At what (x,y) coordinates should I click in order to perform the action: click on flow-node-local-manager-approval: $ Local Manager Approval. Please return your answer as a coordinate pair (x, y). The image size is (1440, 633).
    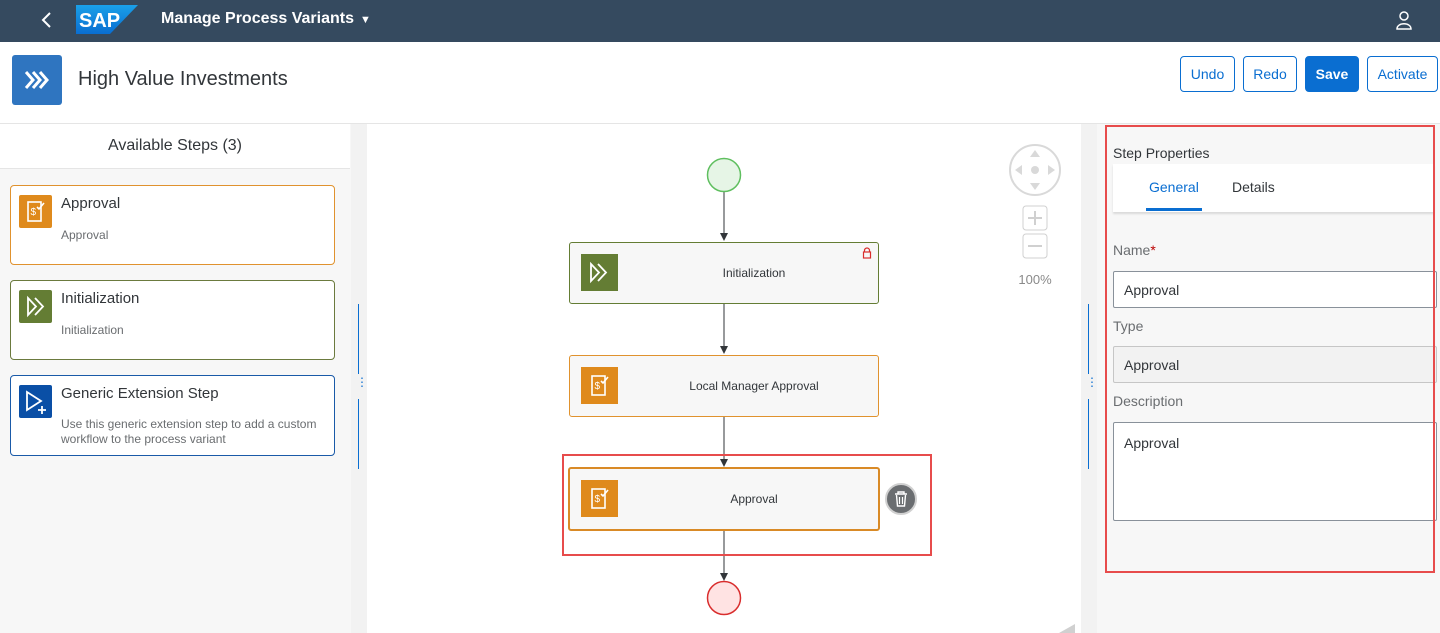
    Looking at the image, I should click on (724, 386).